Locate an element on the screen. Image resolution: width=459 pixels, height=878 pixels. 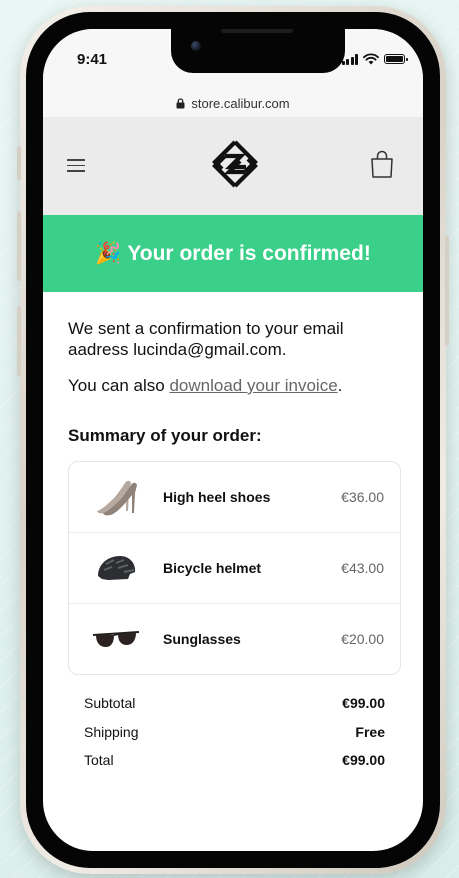
bicycle-helmet-image is located at coordinates (116, 568).